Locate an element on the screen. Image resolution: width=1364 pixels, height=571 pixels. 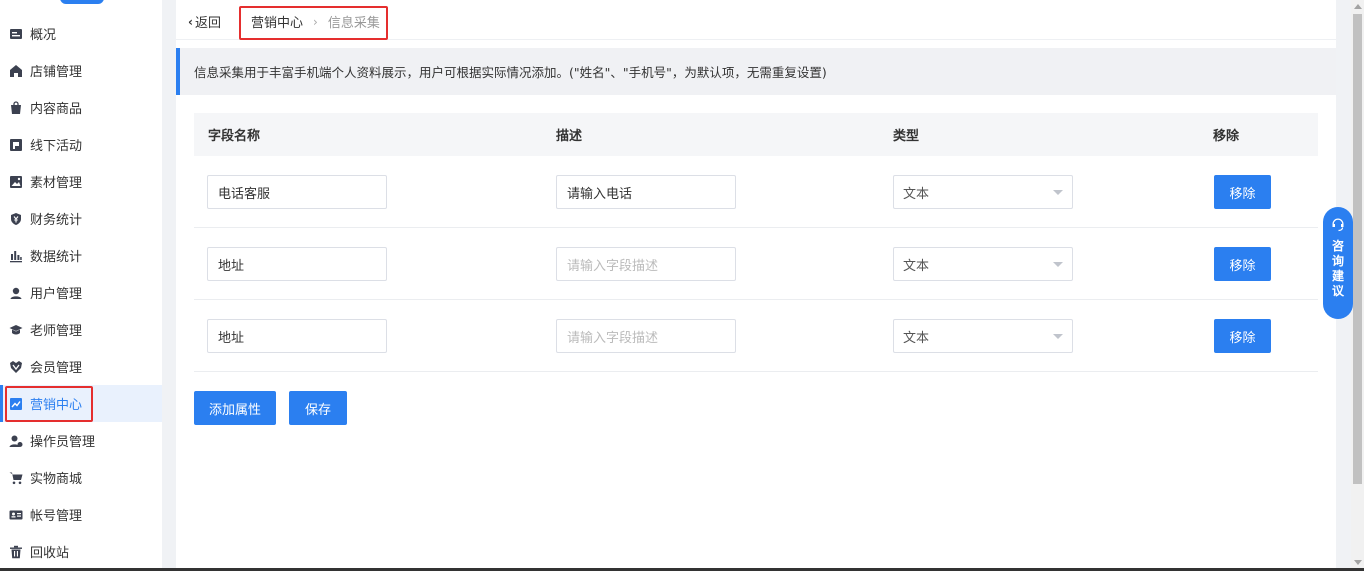
shopping-bag-icon is located at coordinates (16, 107).